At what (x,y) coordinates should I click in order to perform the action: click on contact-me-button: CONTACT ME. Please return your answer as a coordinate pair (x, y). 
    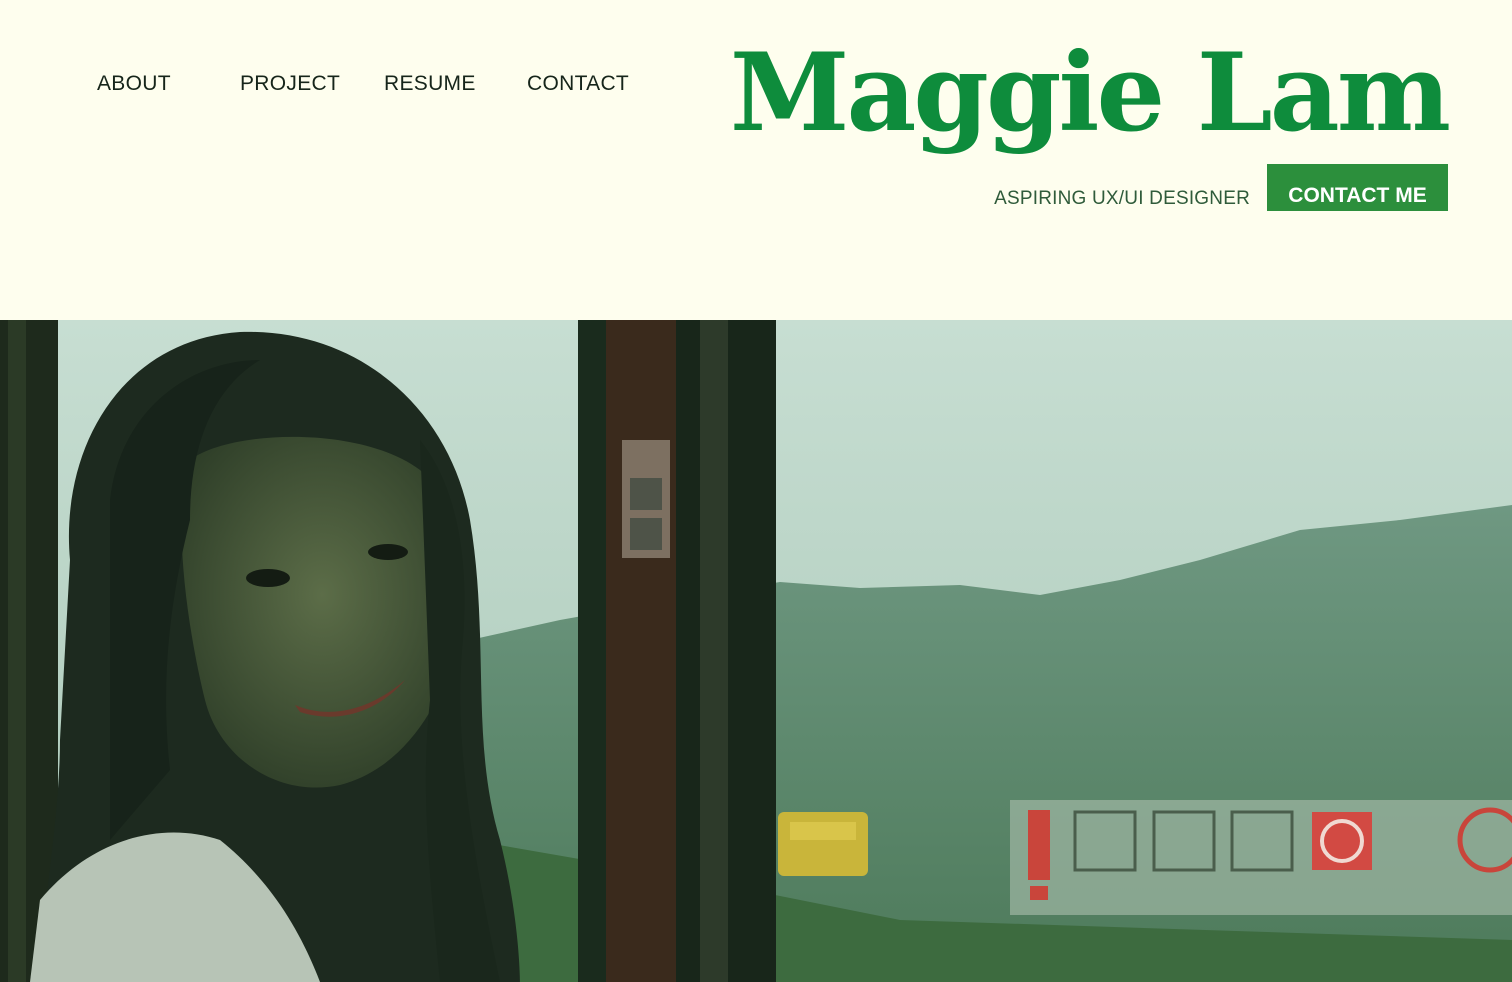
    Looking at the image, I should click on (1357, 187).